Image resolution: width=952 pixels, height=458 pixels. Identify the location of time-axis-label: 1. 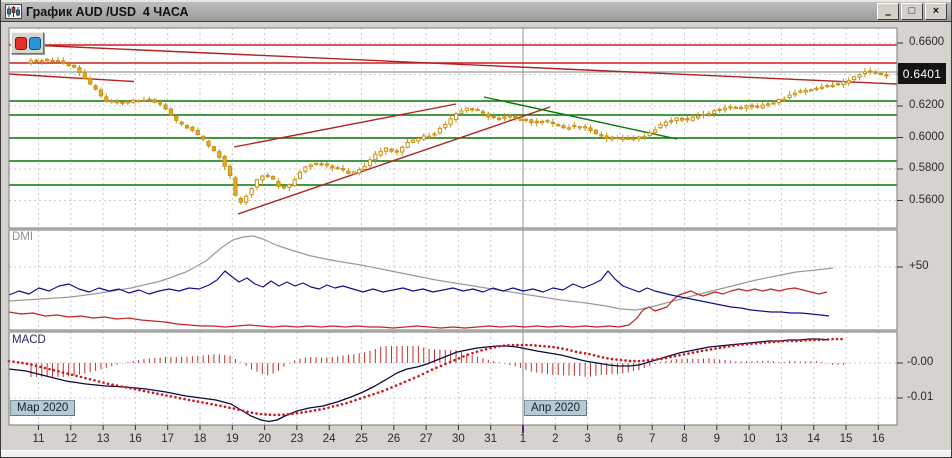
(523, 439).